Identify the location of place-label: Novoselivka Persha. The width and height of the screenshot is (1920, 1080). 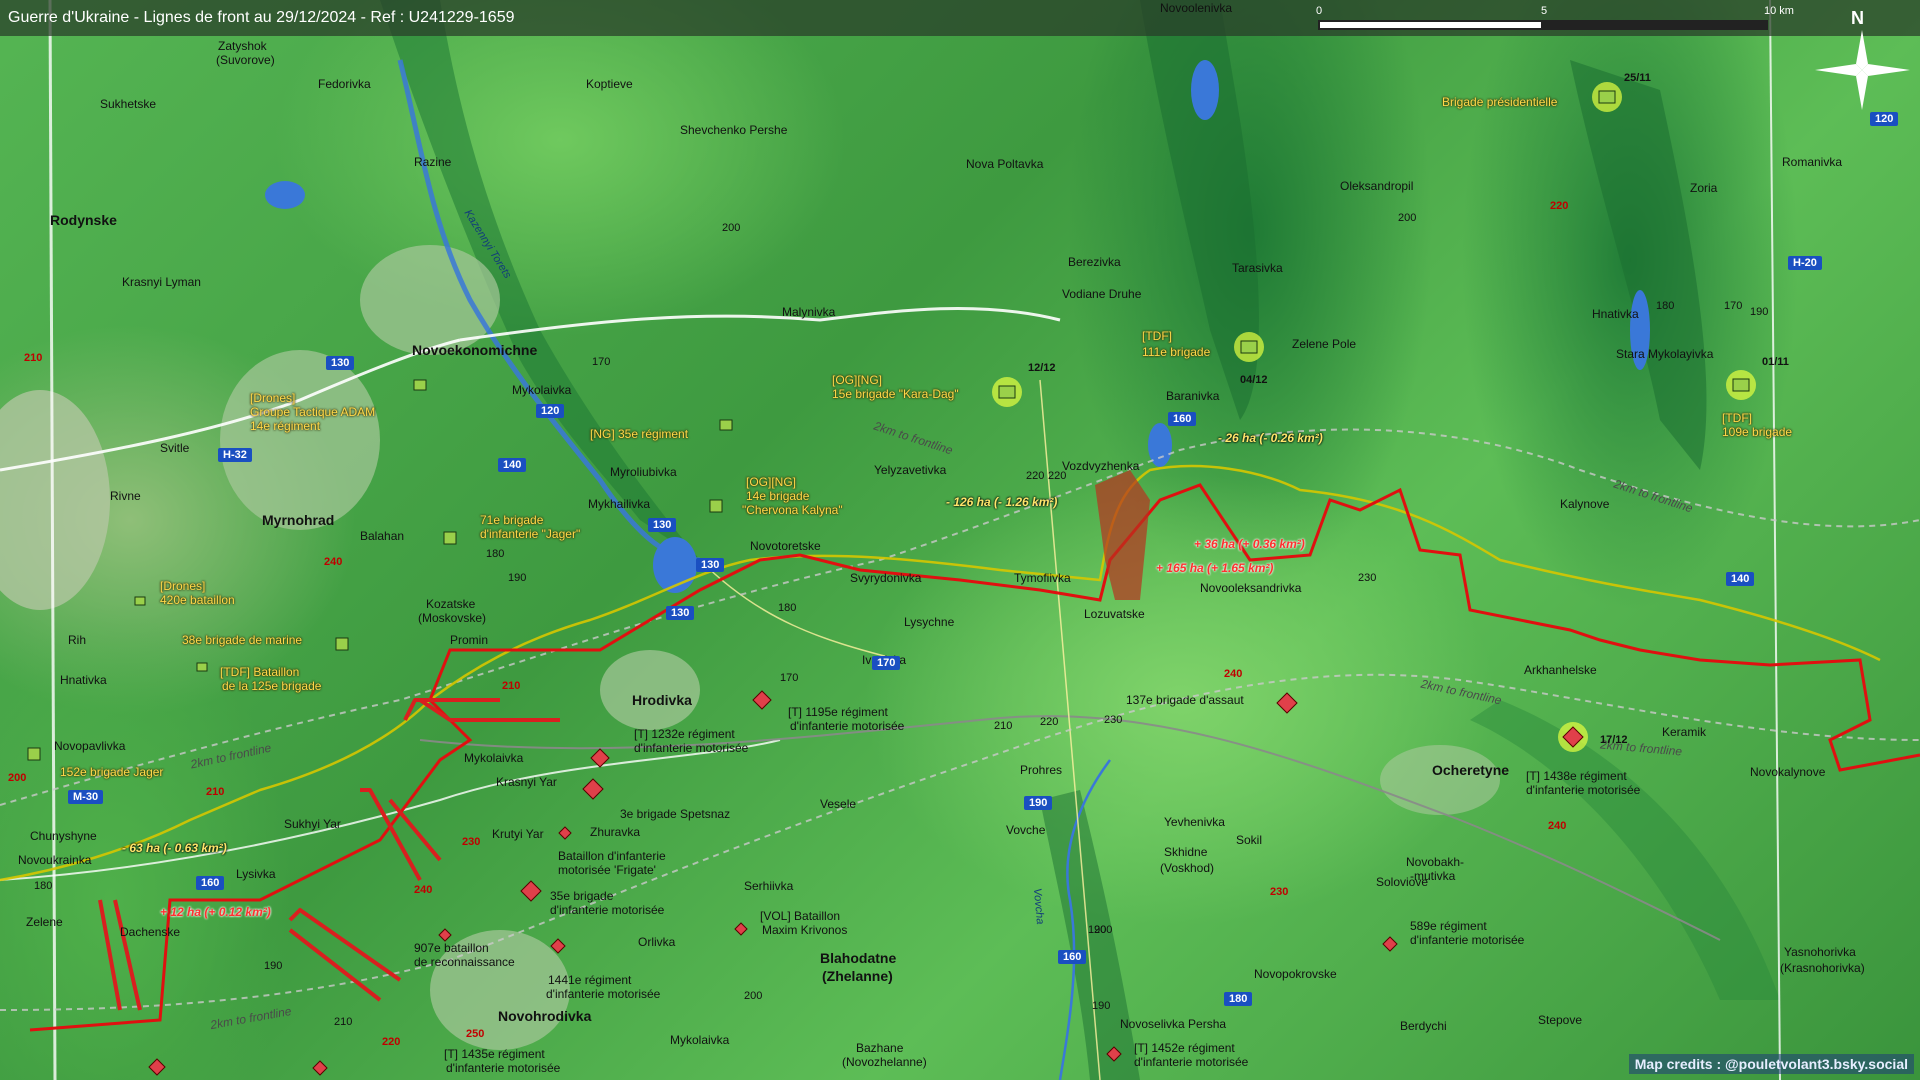
(1173, 1024).